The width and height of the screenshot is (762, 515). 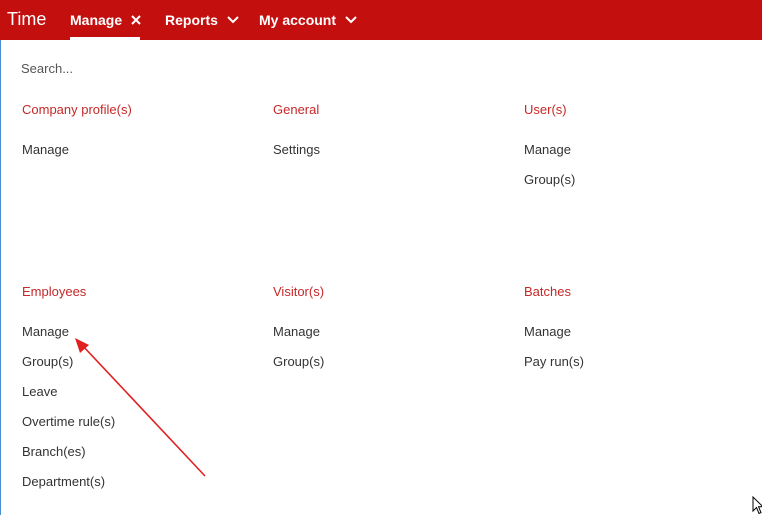 What do you see at coordinates (639, 337) in the screenshot?
I see `link-batches-manage: Manage` at bounding box center [639, 337].